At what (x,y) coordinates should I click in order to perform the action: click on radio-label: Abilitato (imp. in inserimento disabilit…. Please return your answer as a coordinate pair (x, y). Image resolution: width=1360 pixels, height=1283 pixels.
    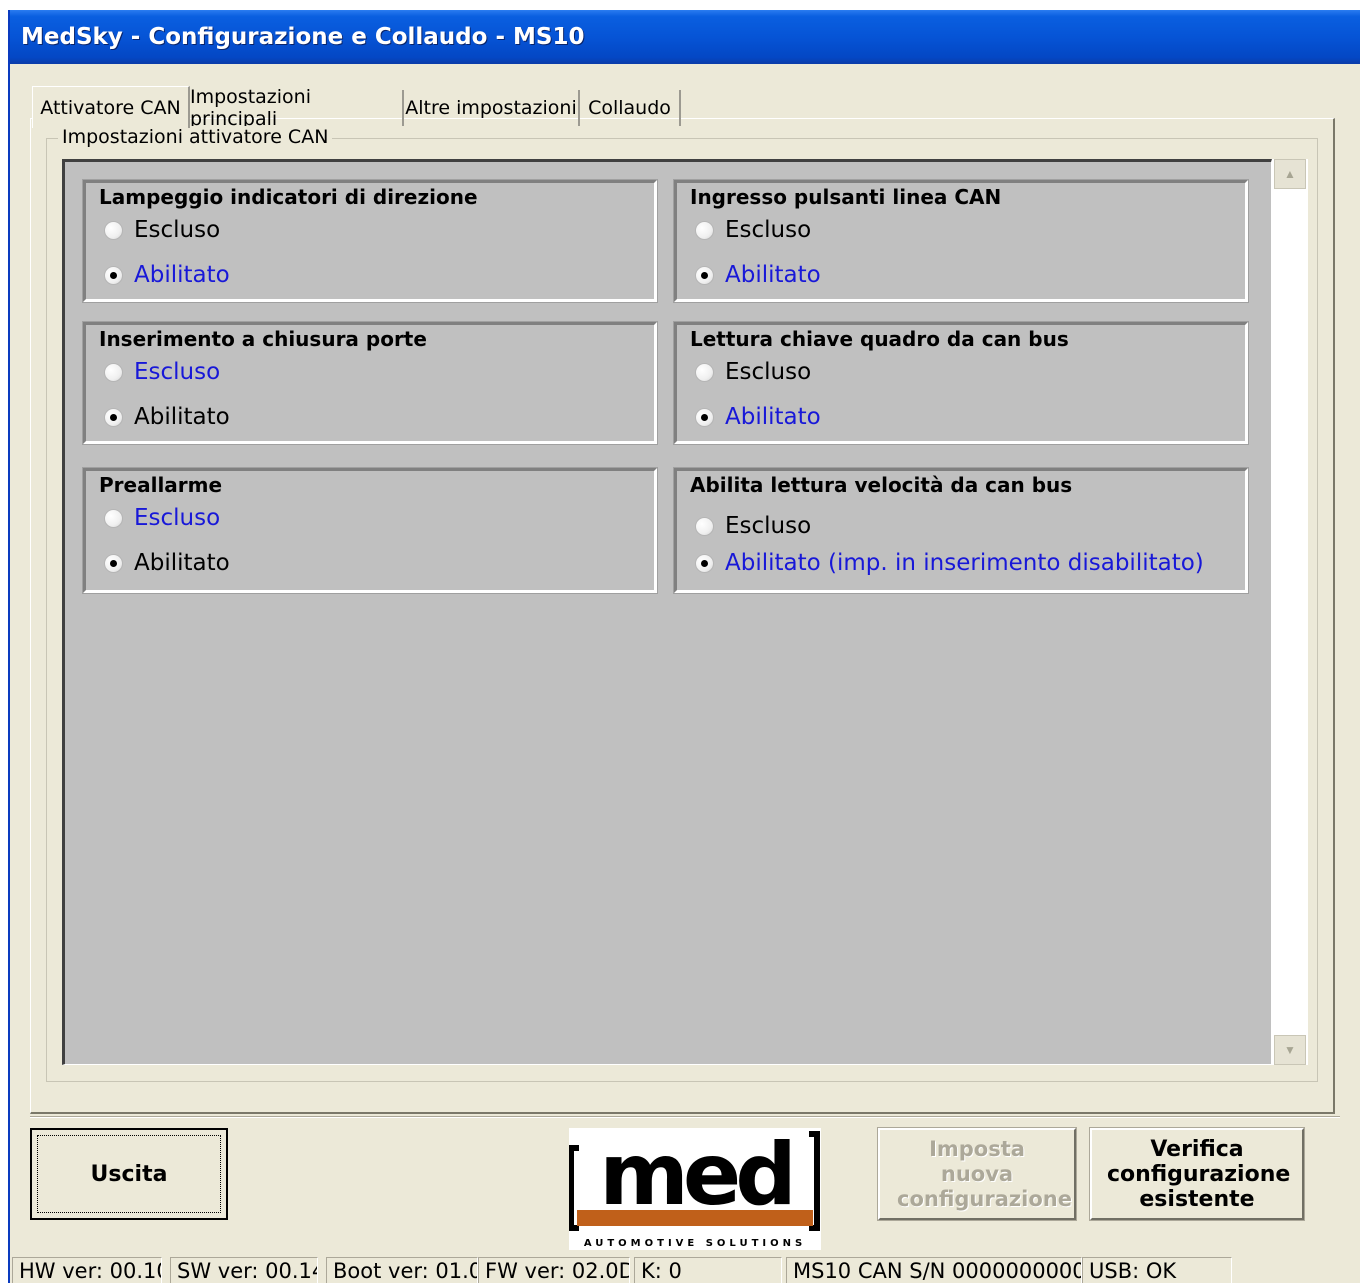
    Looking at the image, I should click on (964, 563).